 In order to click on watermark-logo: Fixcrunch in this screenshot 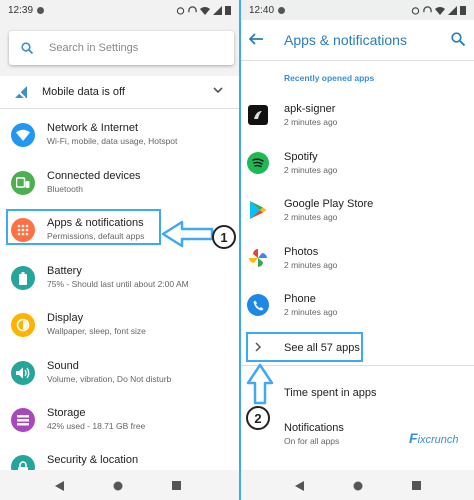, I will do `click(434, 438)`.